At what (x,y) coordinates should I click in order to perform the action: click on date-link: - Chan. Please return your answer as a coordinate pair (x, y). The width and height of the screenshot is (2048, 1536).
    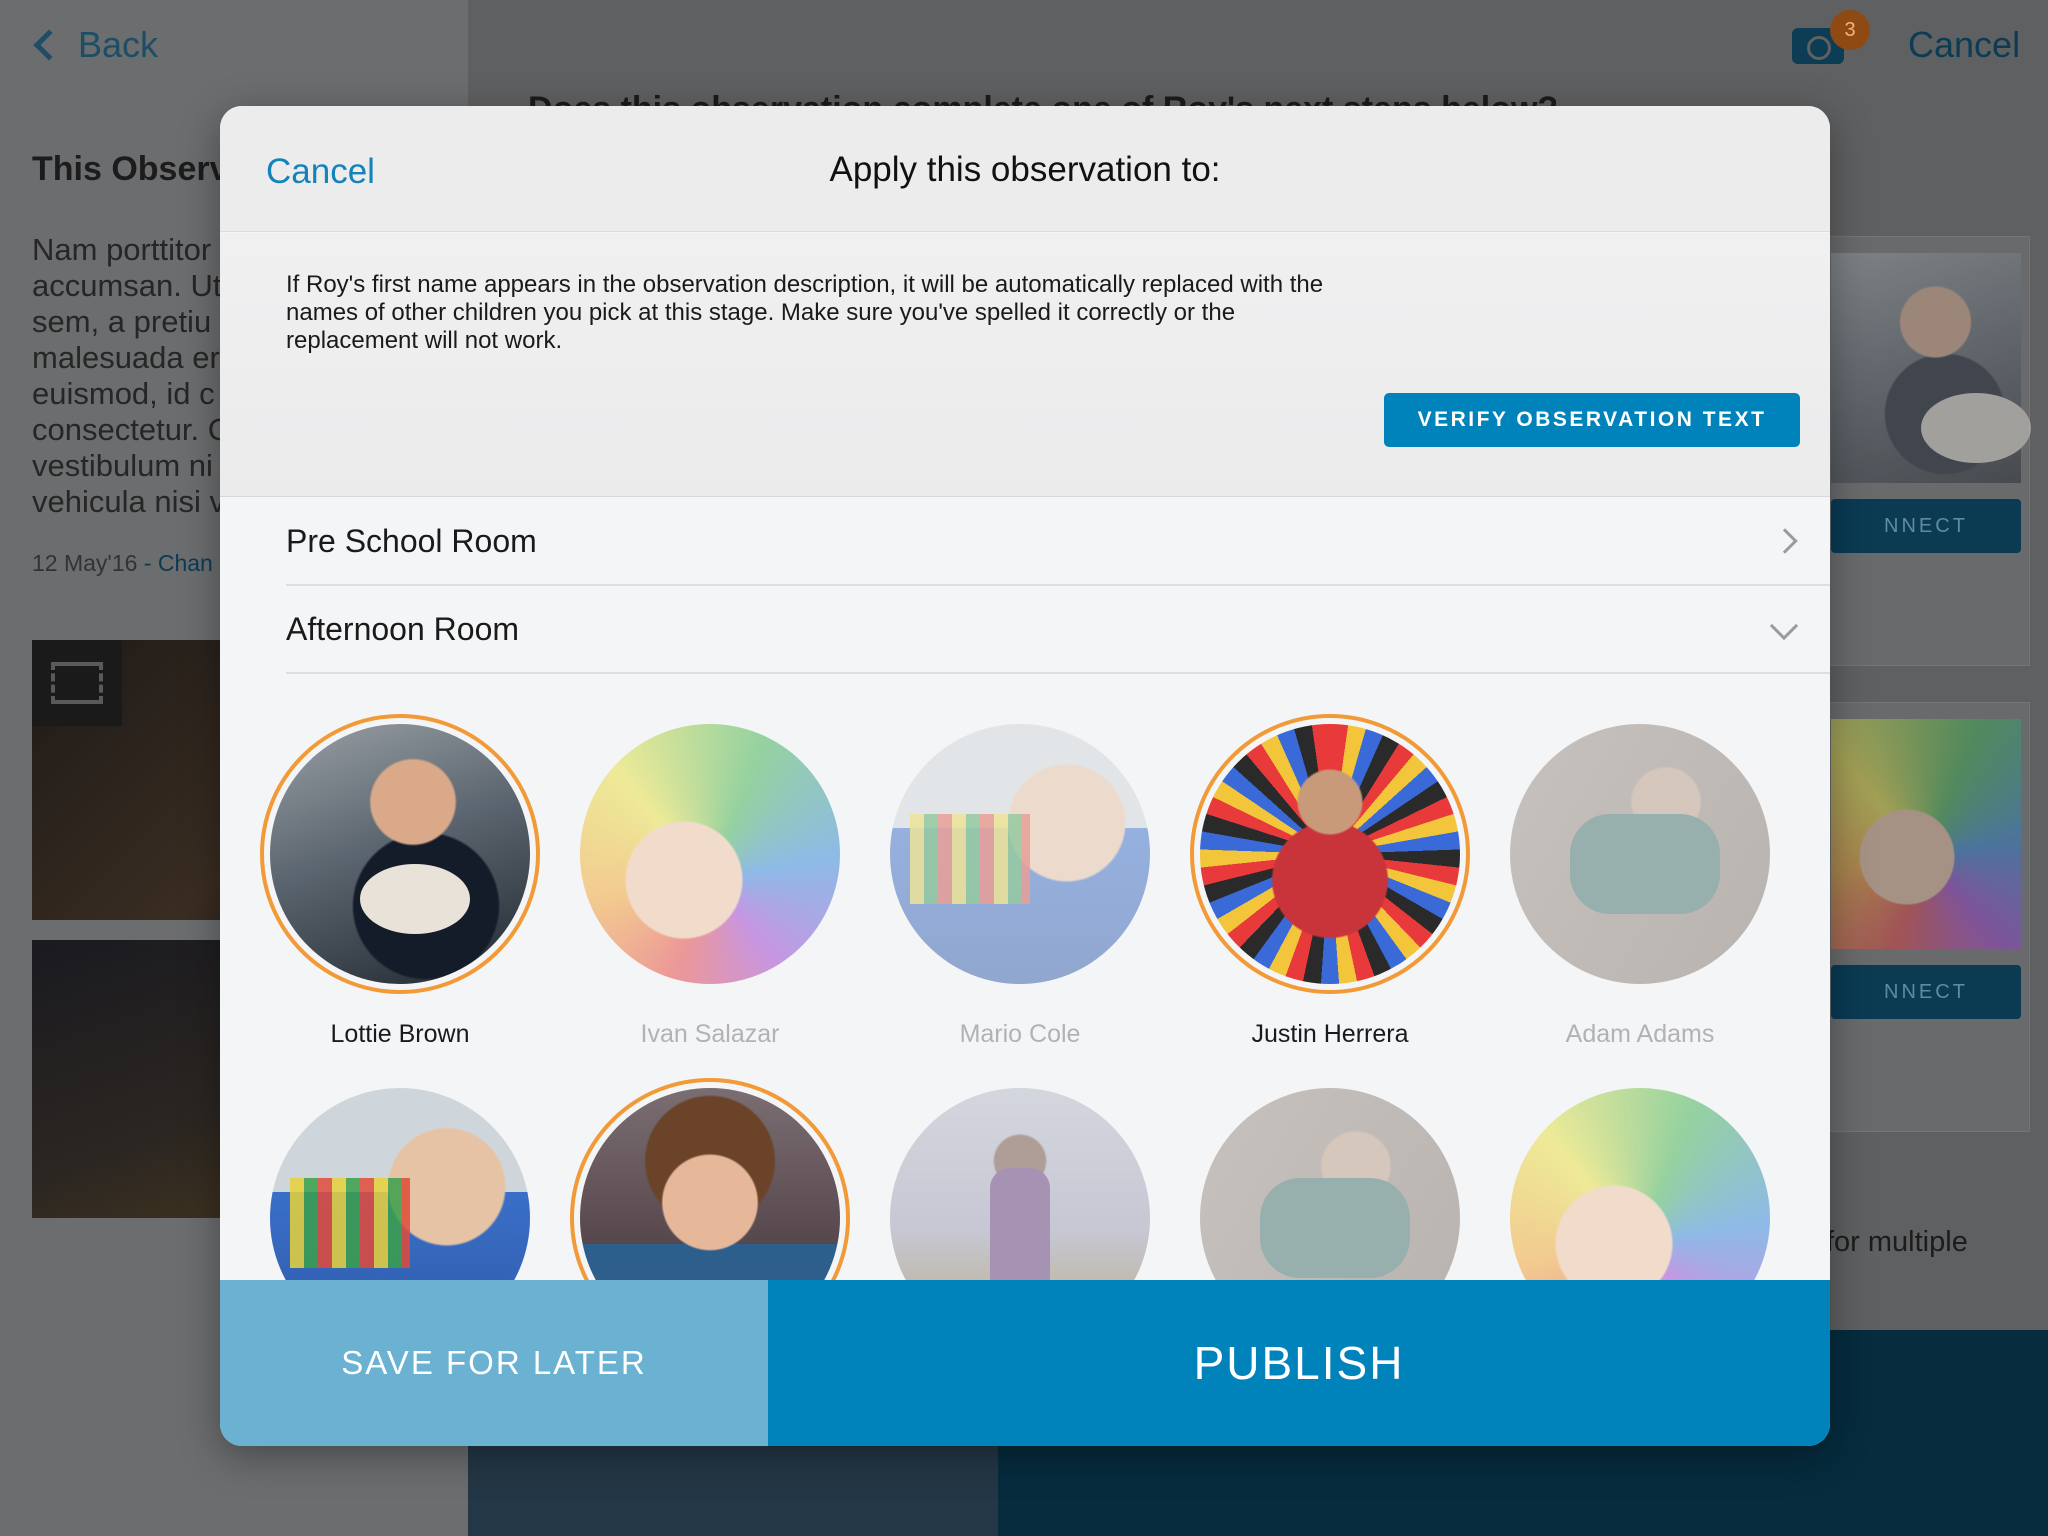
    Looking at the image, I should click on (178, 563).